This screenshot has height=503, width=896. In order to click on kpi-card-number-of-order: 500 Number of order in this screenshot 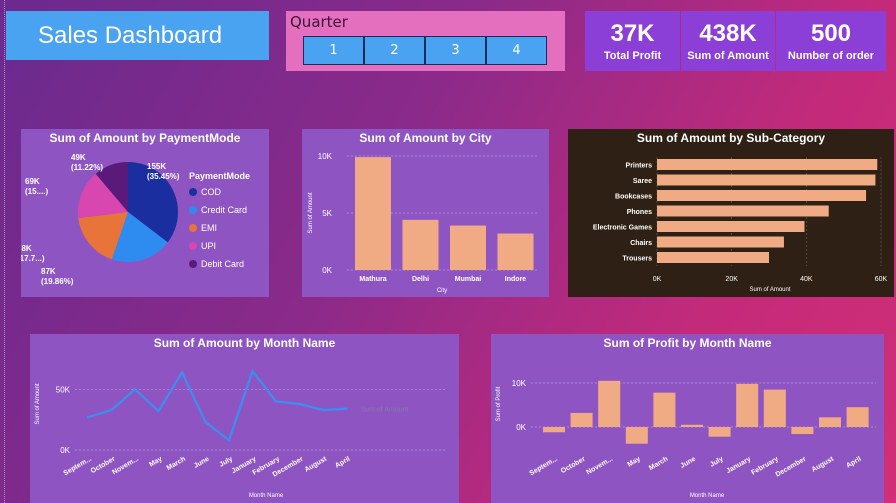, I will do `click(831, 41)`.